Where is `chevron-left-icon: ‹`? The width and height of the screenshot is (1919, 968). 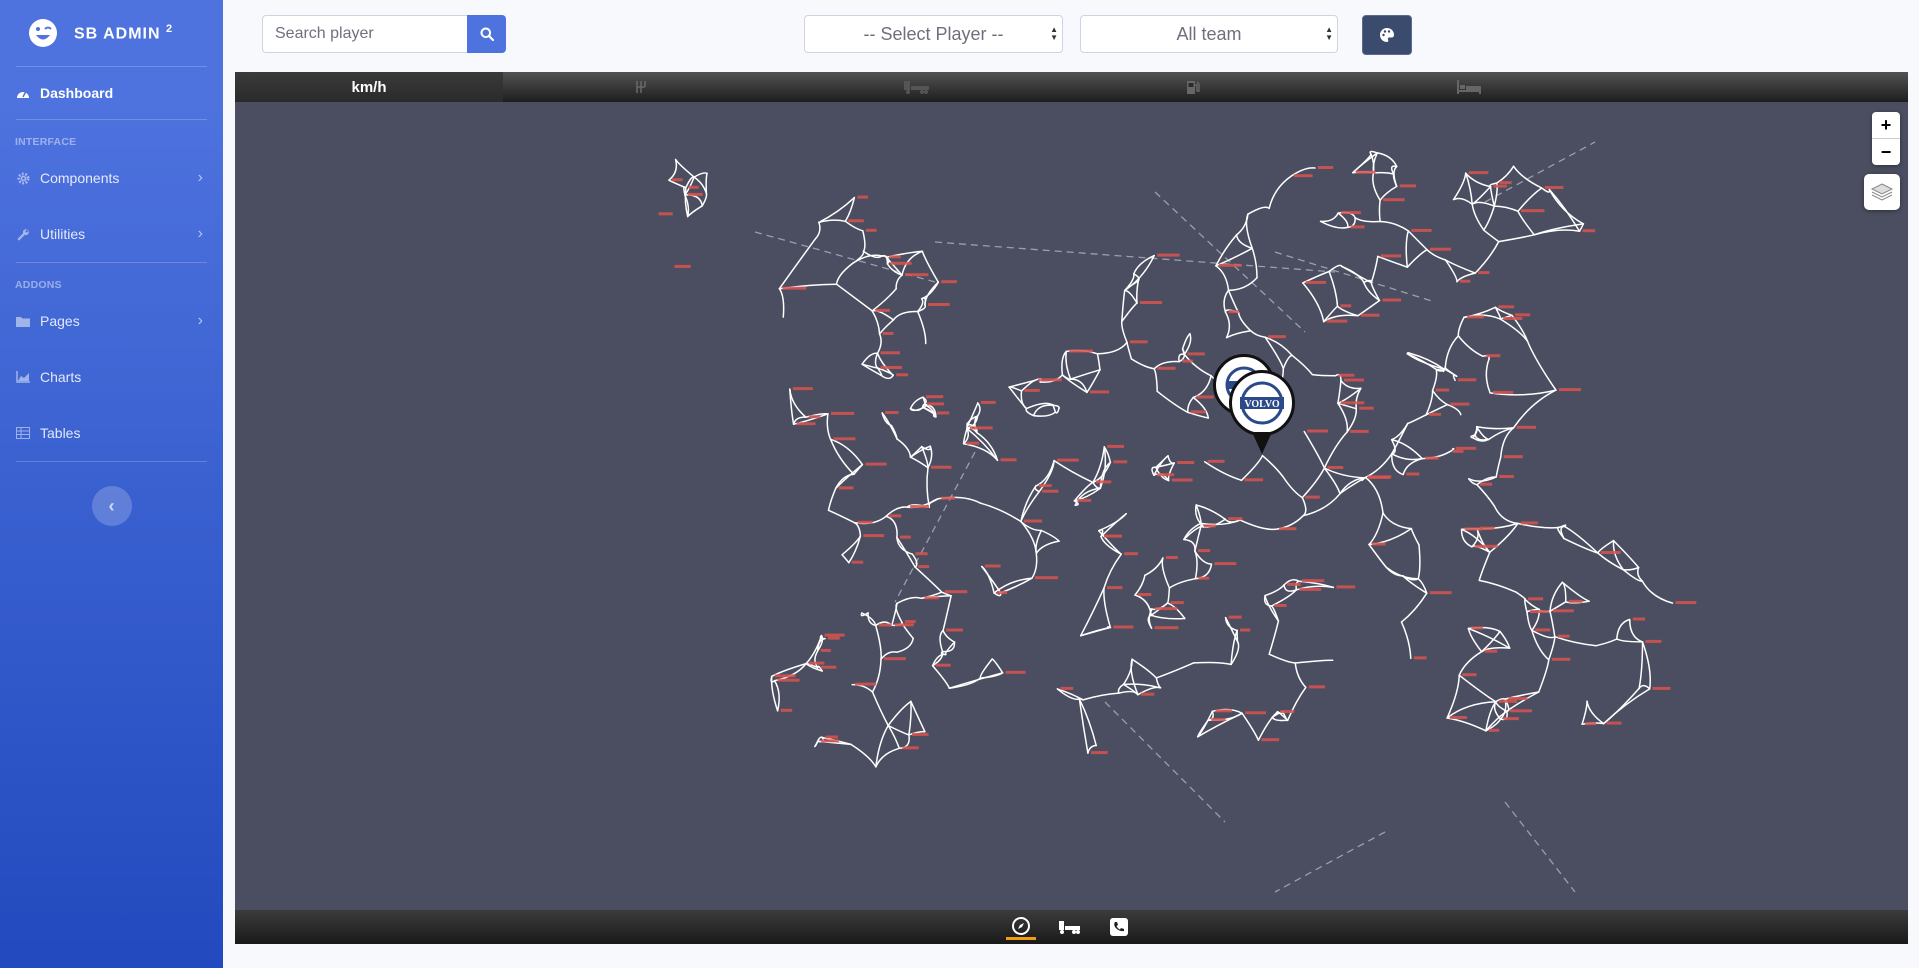 chevron-left-icon: ‹ is located at coordinates (111, 505).